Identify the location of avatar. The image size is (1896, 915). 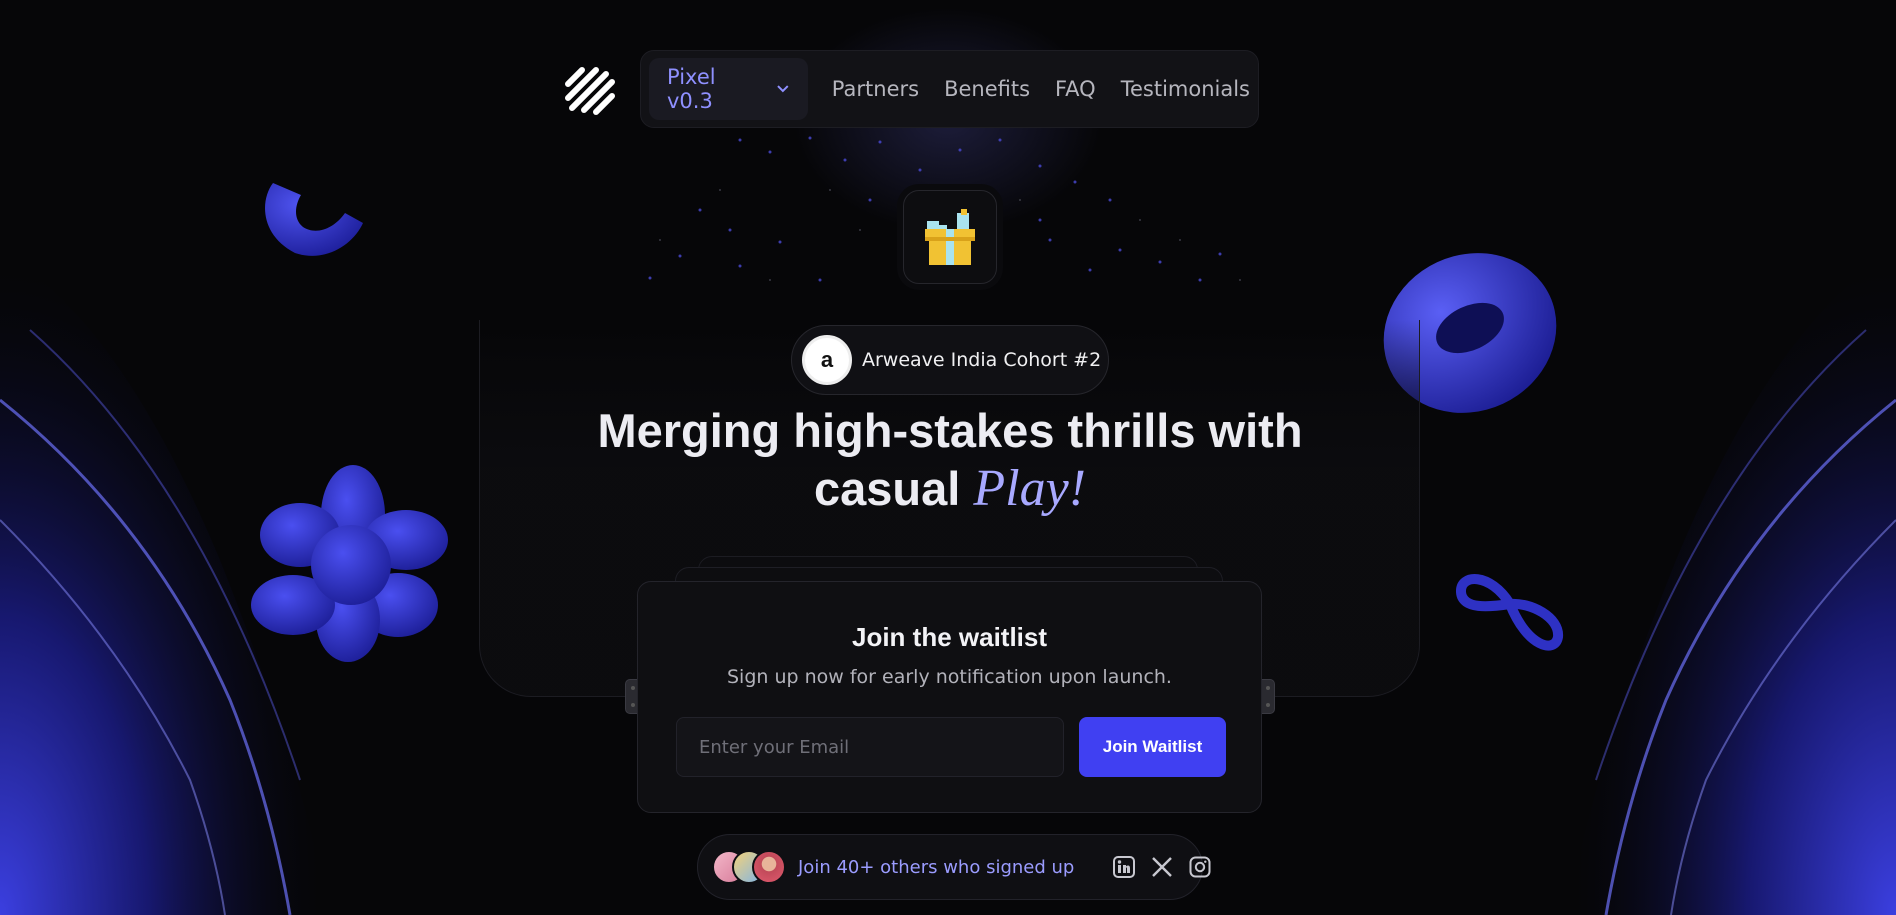
(769, 867).